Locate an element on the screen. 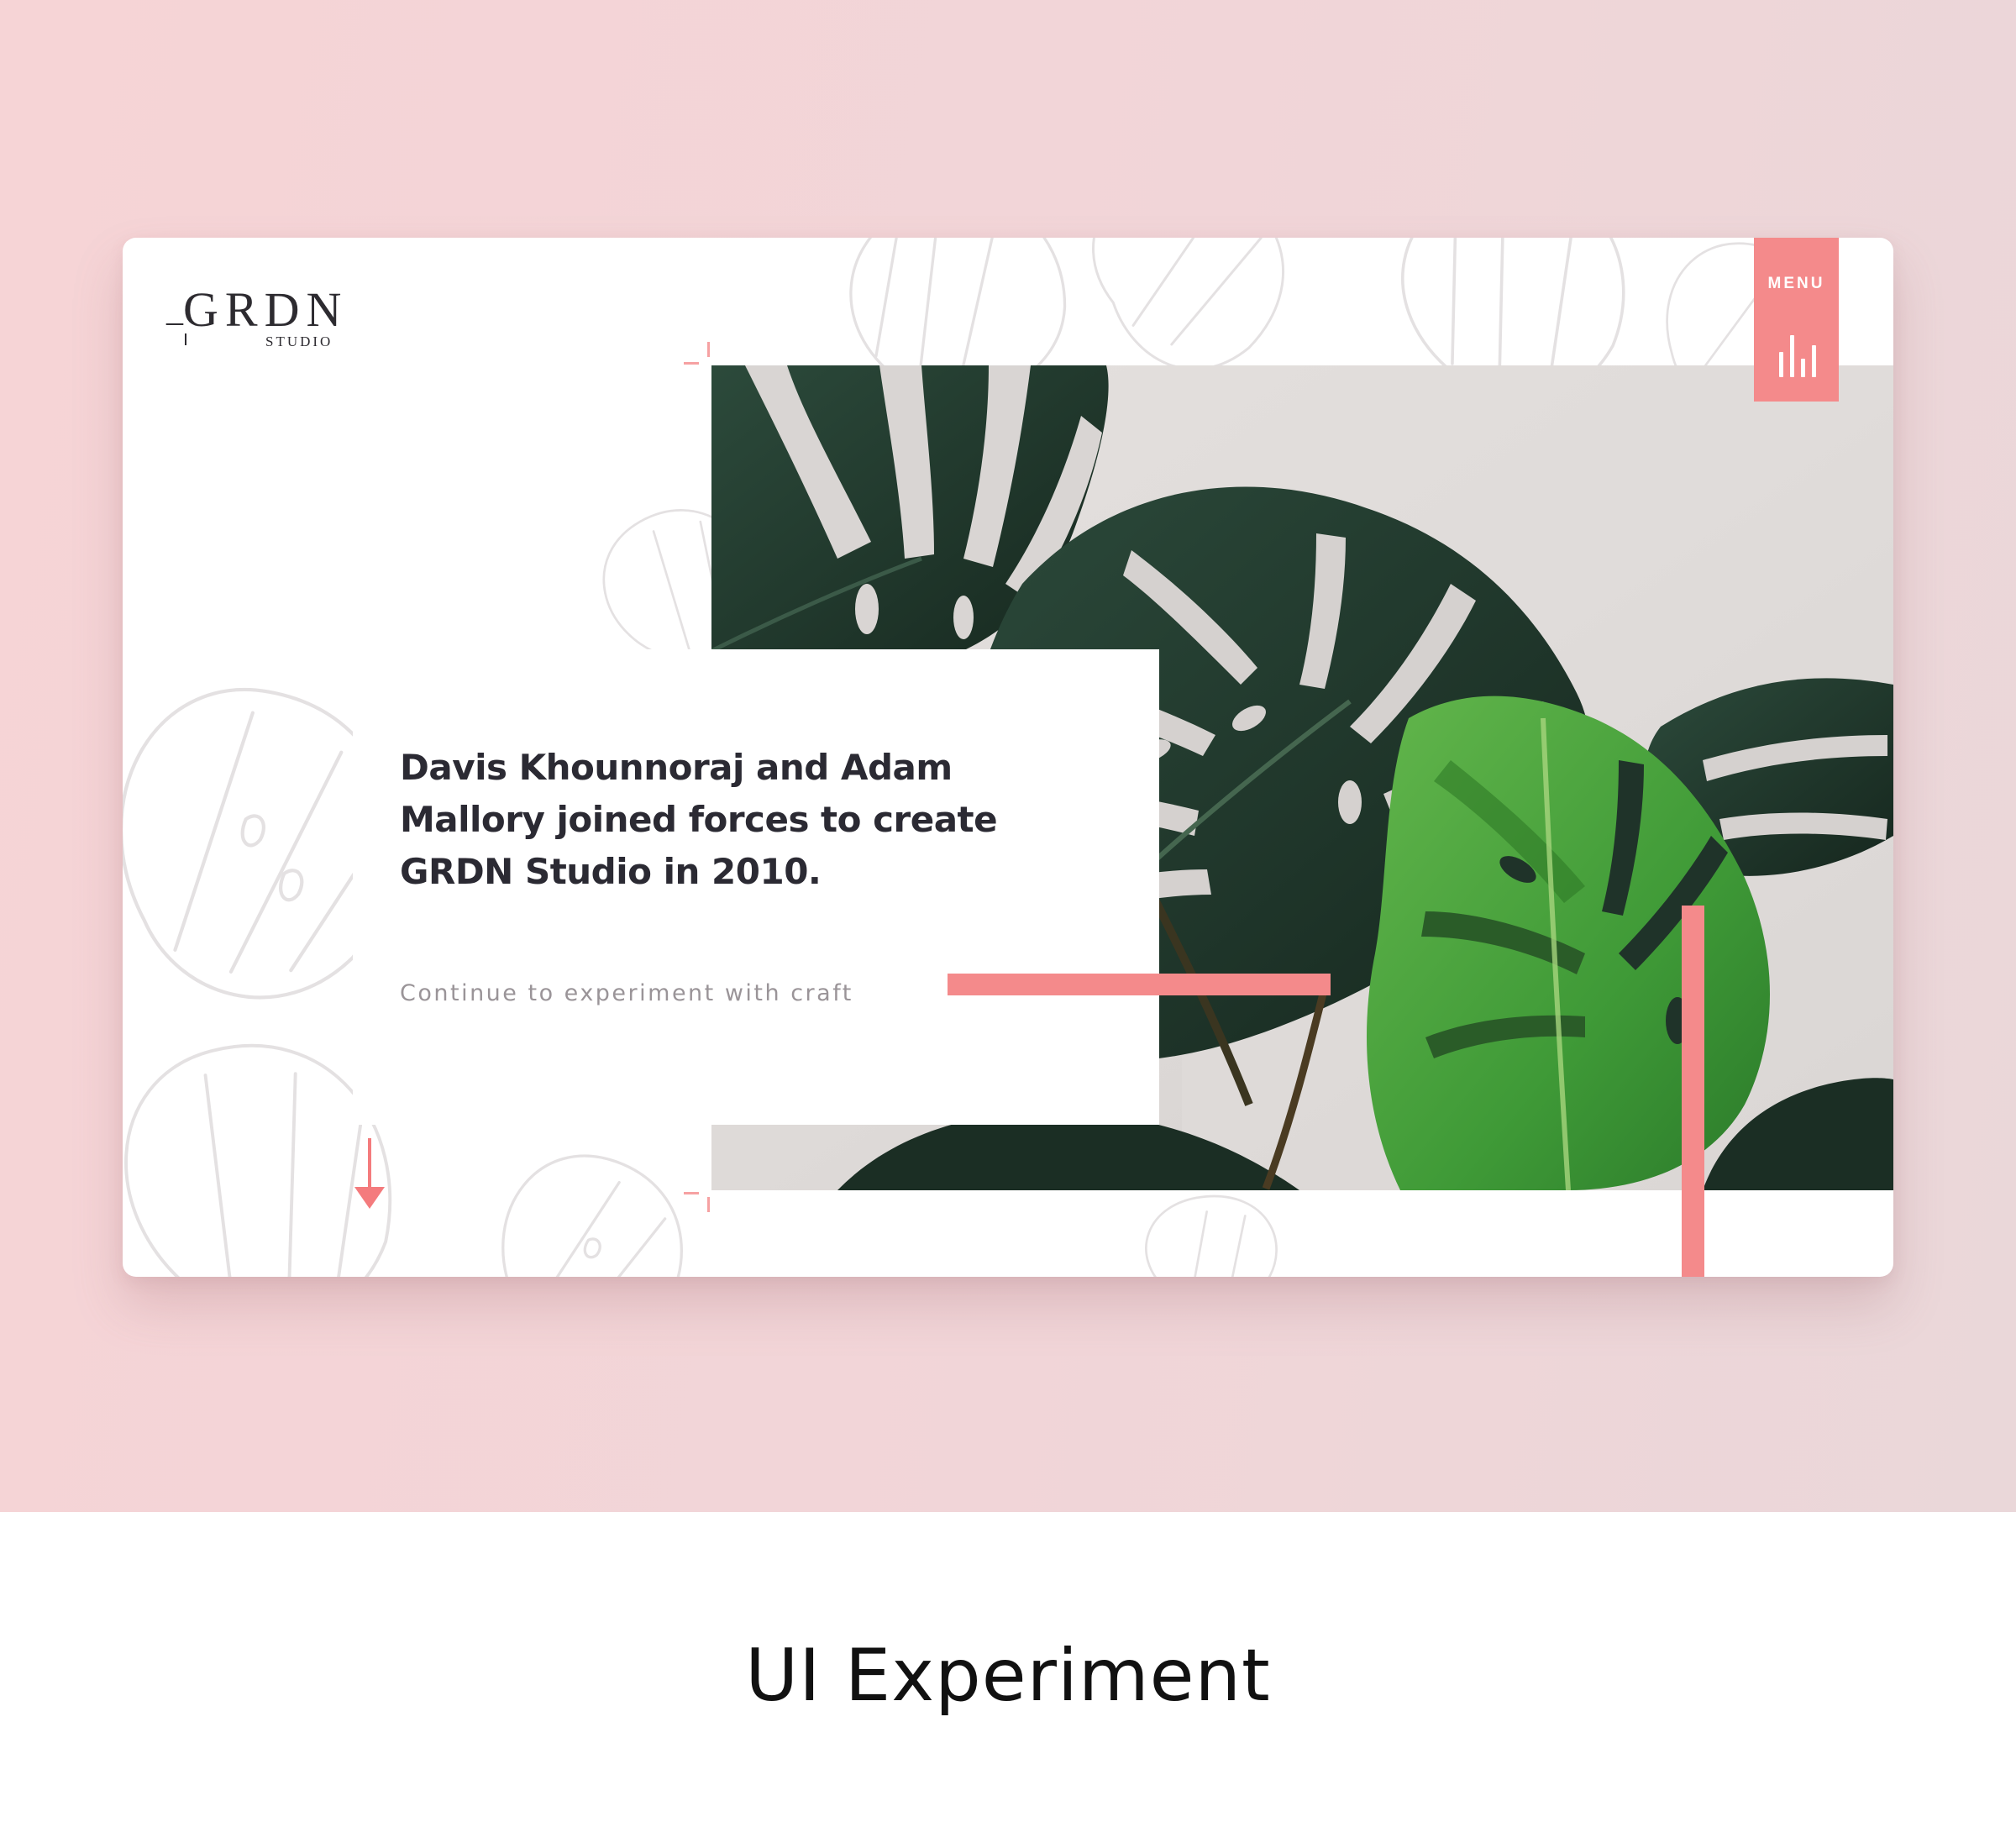 The width and height of the screenshot is (2016, 1848). logo-wordmark: _GRDN is located at coordinates (257, 309).